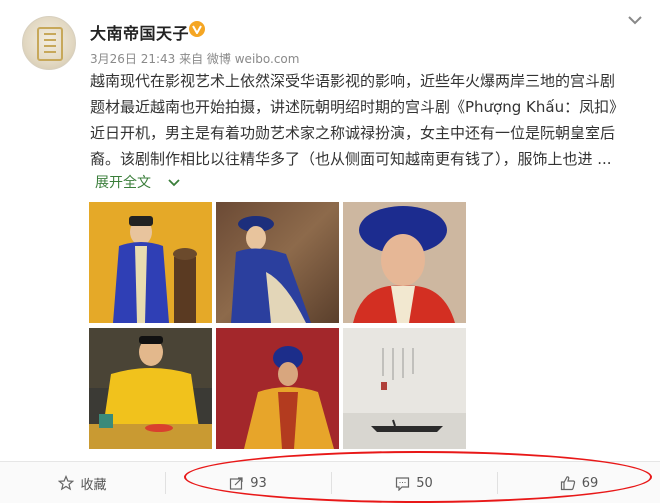 Image resolution: width=660 pixels, height=503 pixels. I want to click on like-button: 69, so click(579, 482).